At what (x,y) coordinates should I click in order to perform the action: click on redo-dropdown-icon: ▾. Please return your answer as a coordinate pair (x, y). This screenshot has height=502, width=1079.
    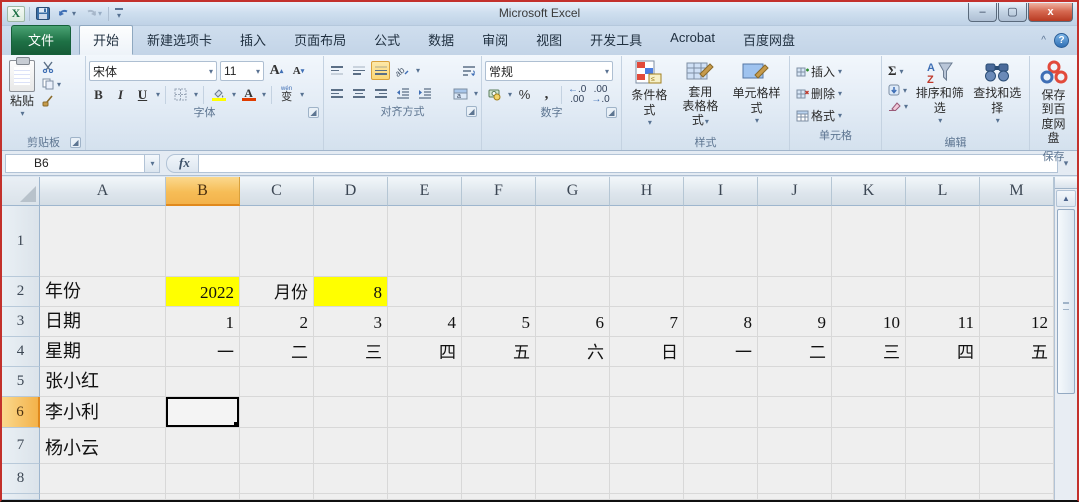
    Looking at the image, I should click on (100, 13).